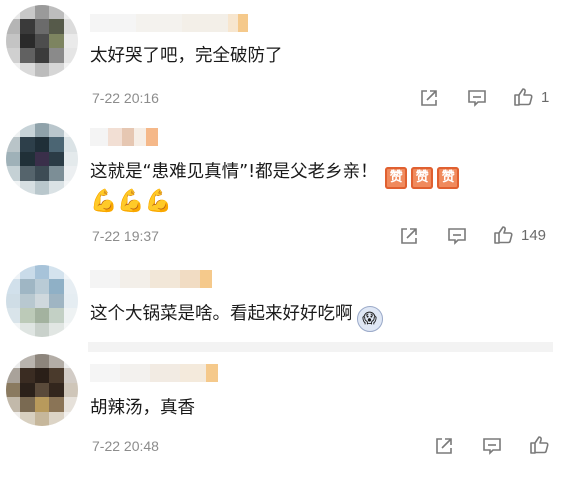  I want to click on comment-text: 胡辣汤，真香, so click(142, 408).